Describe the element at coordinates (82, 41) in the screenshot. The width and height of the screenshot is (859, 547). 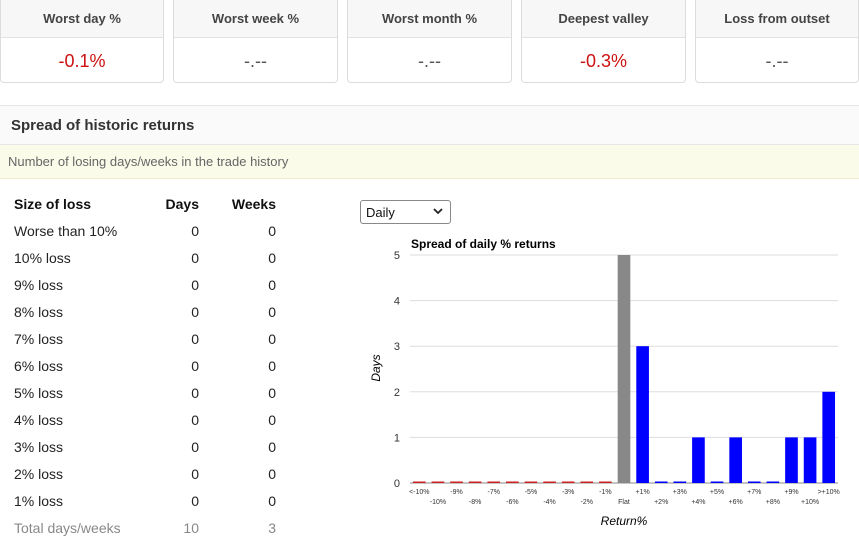
I see `stat-card-worst-day: Worst day % -0.1%` at that location.